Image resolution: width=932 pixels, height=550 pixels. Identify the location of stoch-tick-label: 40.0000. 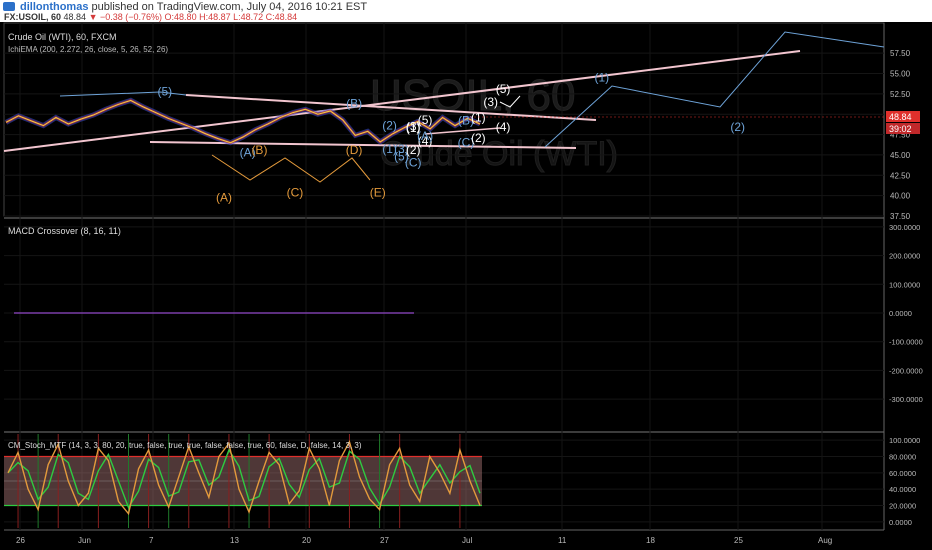
(902, 489).